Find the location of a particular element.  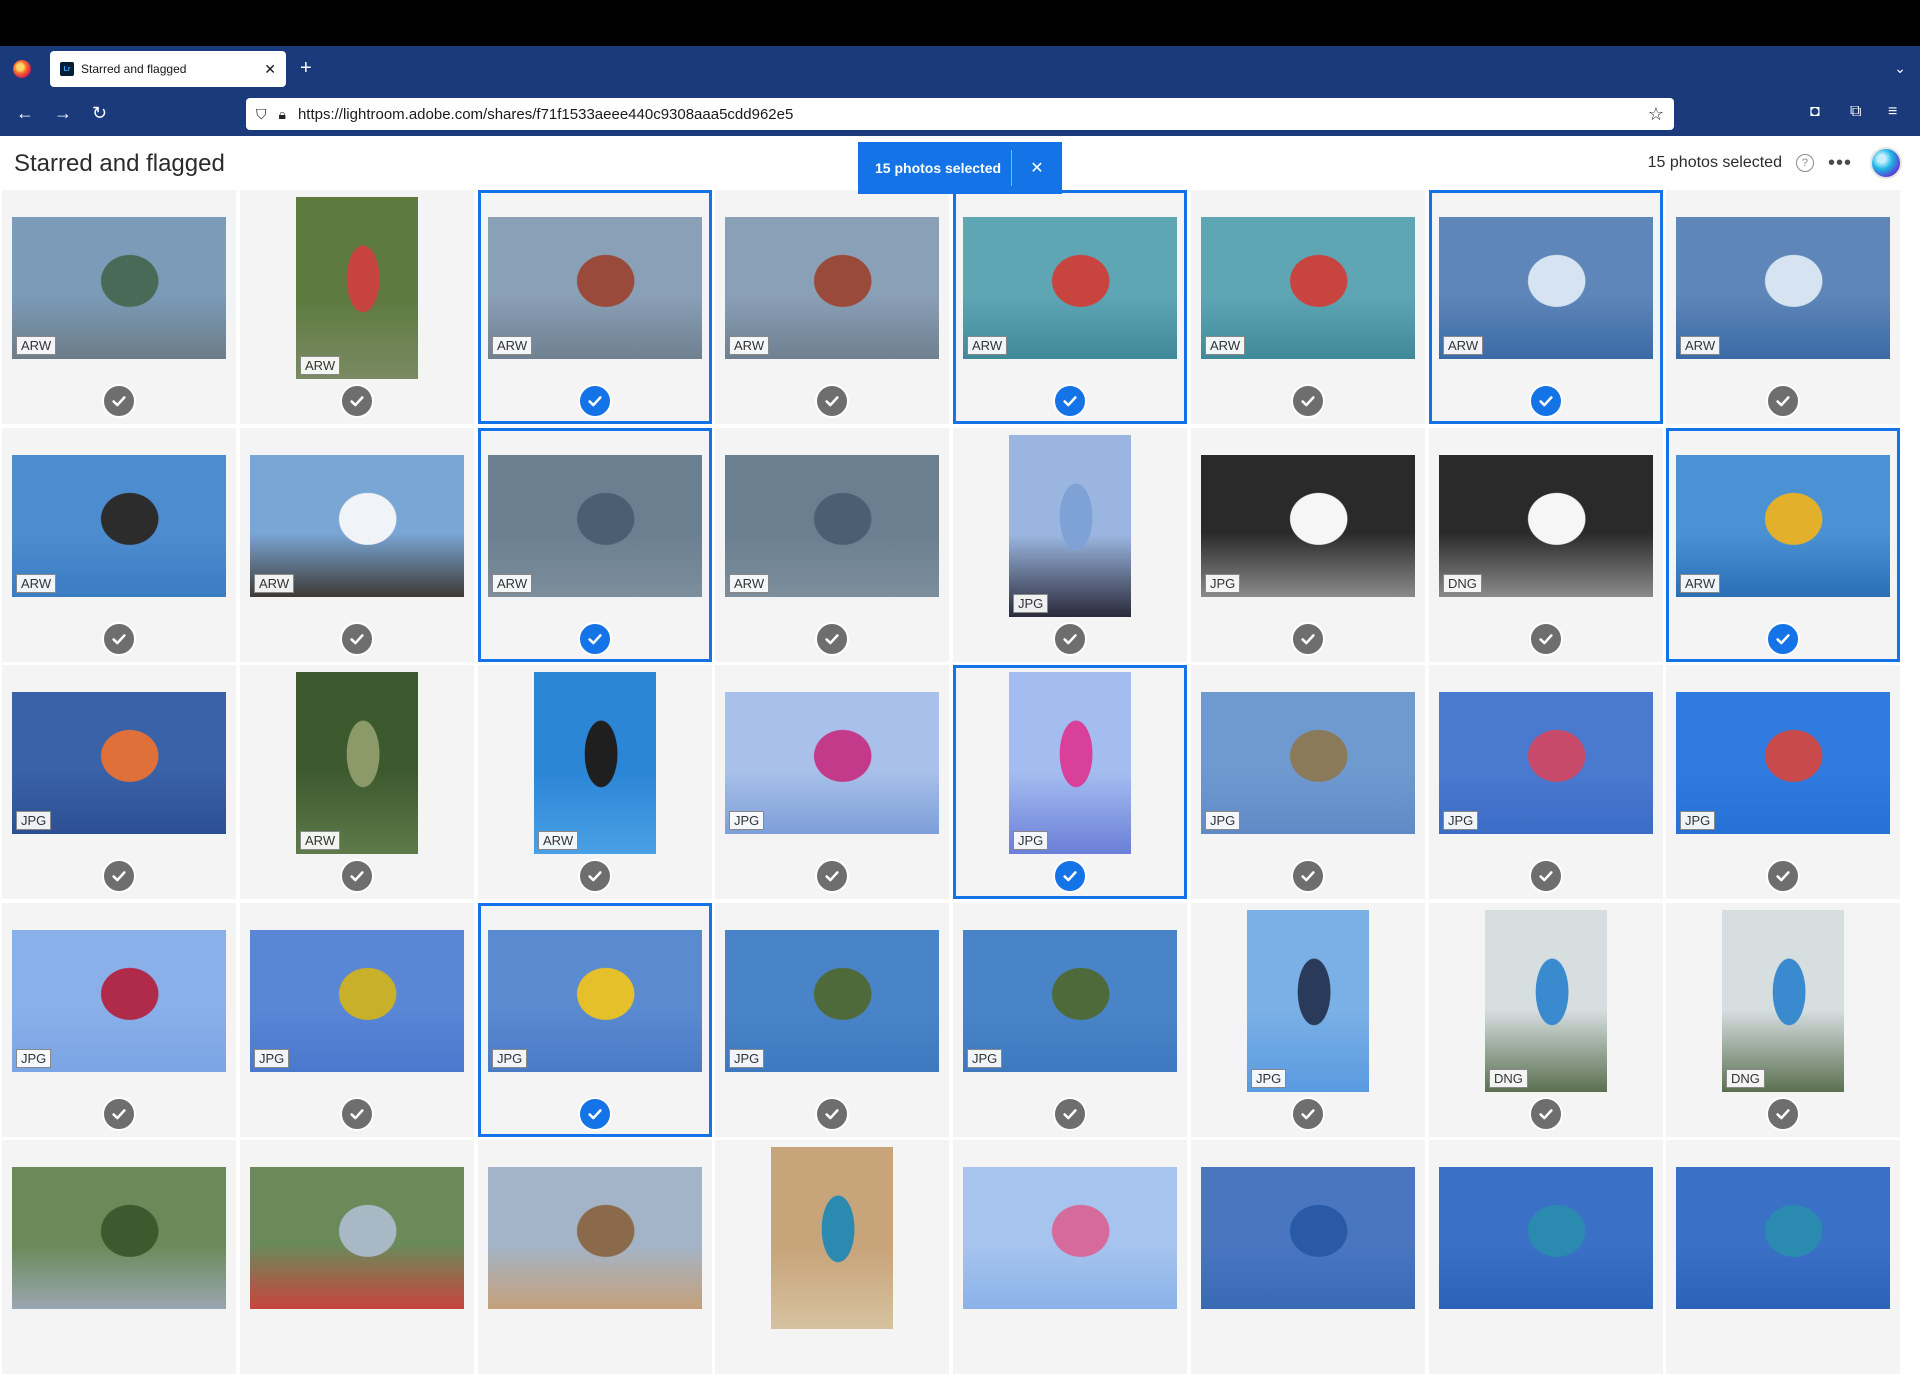

lock-icon: 🔒︎ is located at coordinates (282, 114).